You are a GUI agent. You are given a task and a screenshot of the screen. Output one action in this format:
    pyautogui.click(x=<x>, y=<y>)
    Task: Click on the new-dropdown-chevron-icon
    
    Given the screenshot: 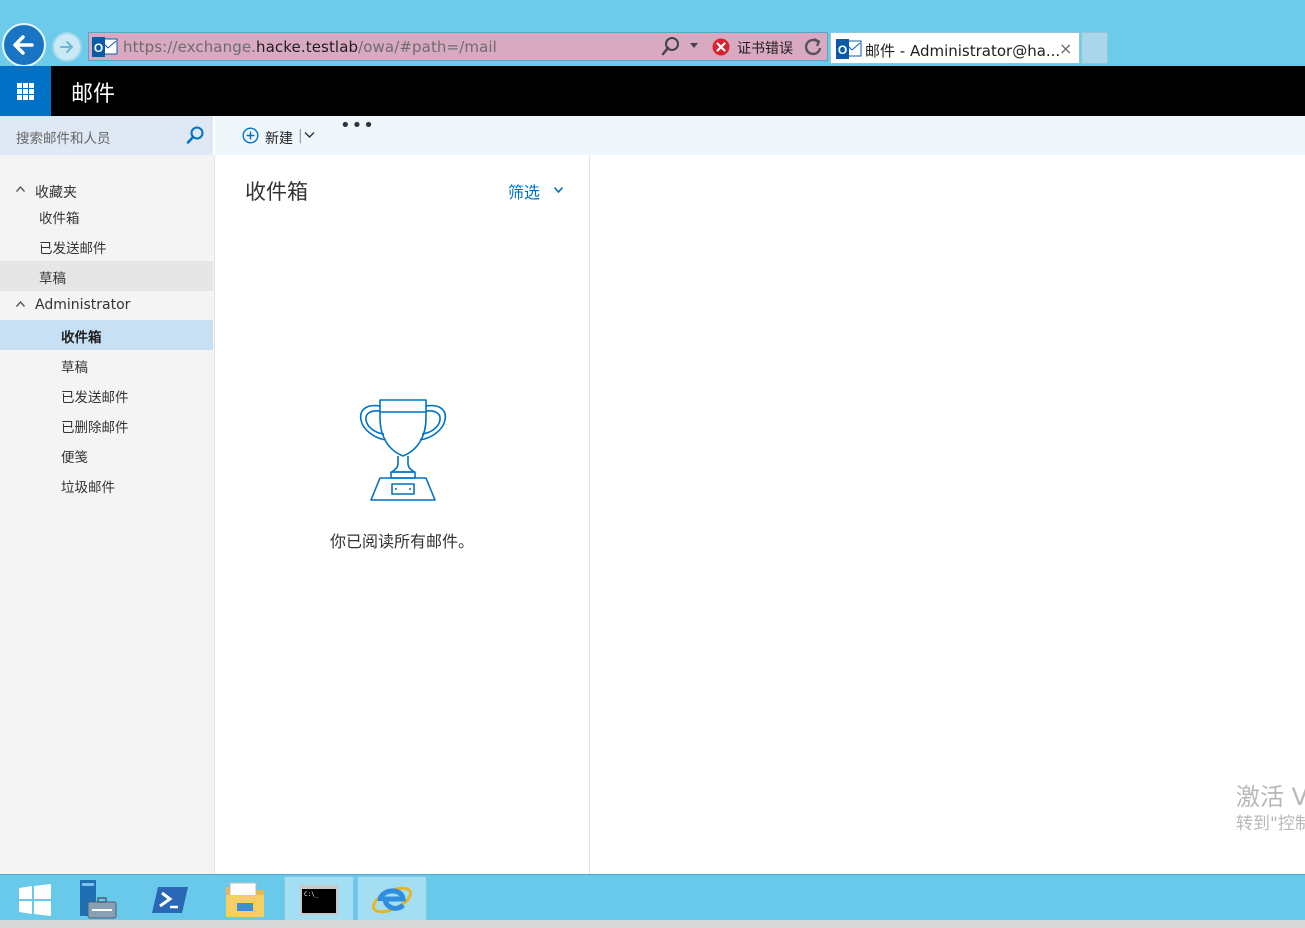 What is the action you would take?
    pyautogui.click(x=309, y=135)
    